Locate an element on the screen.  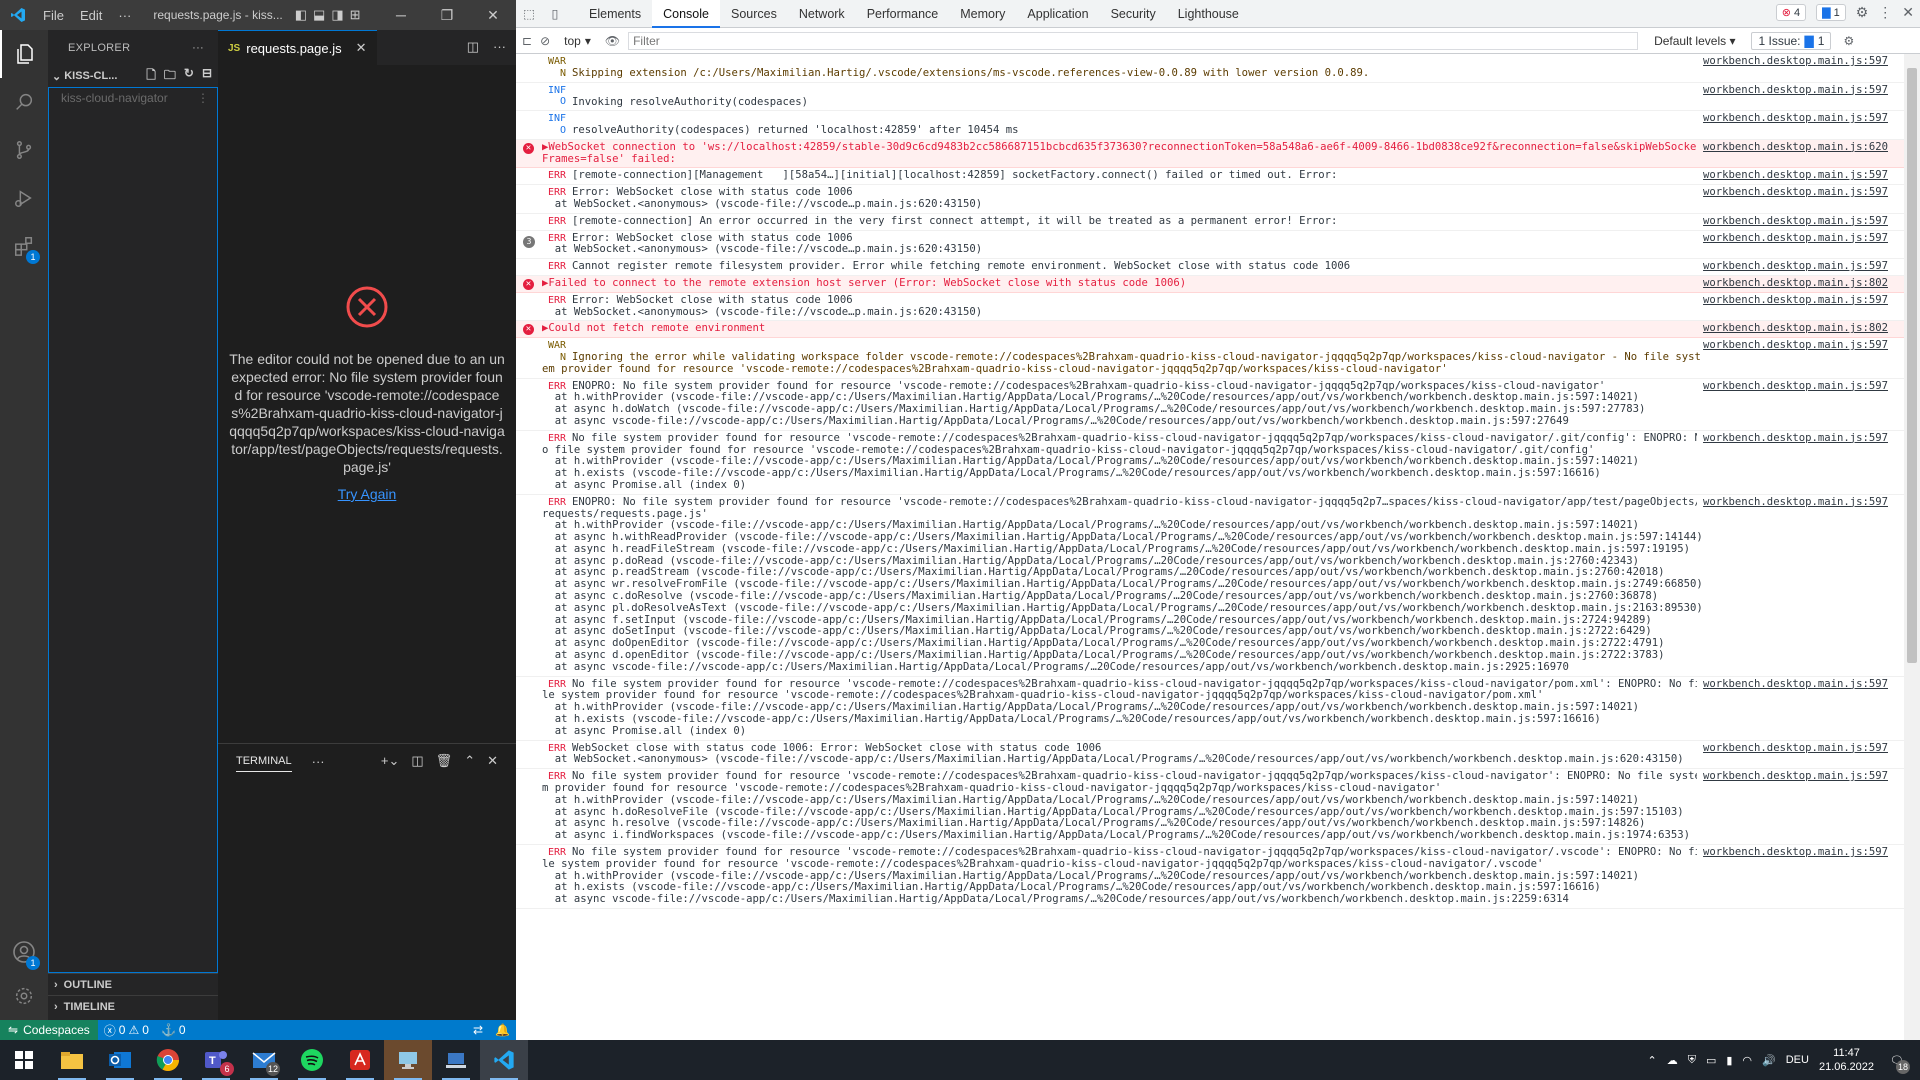
spotify-icon is located at coordinates (312, 1060).